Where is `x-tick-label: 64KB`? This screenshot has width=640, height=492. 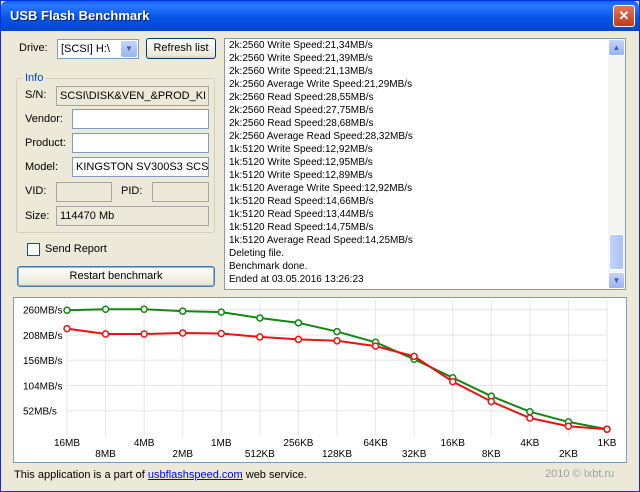
x-tick-label: 64KB is located at coordinates (375, 443).